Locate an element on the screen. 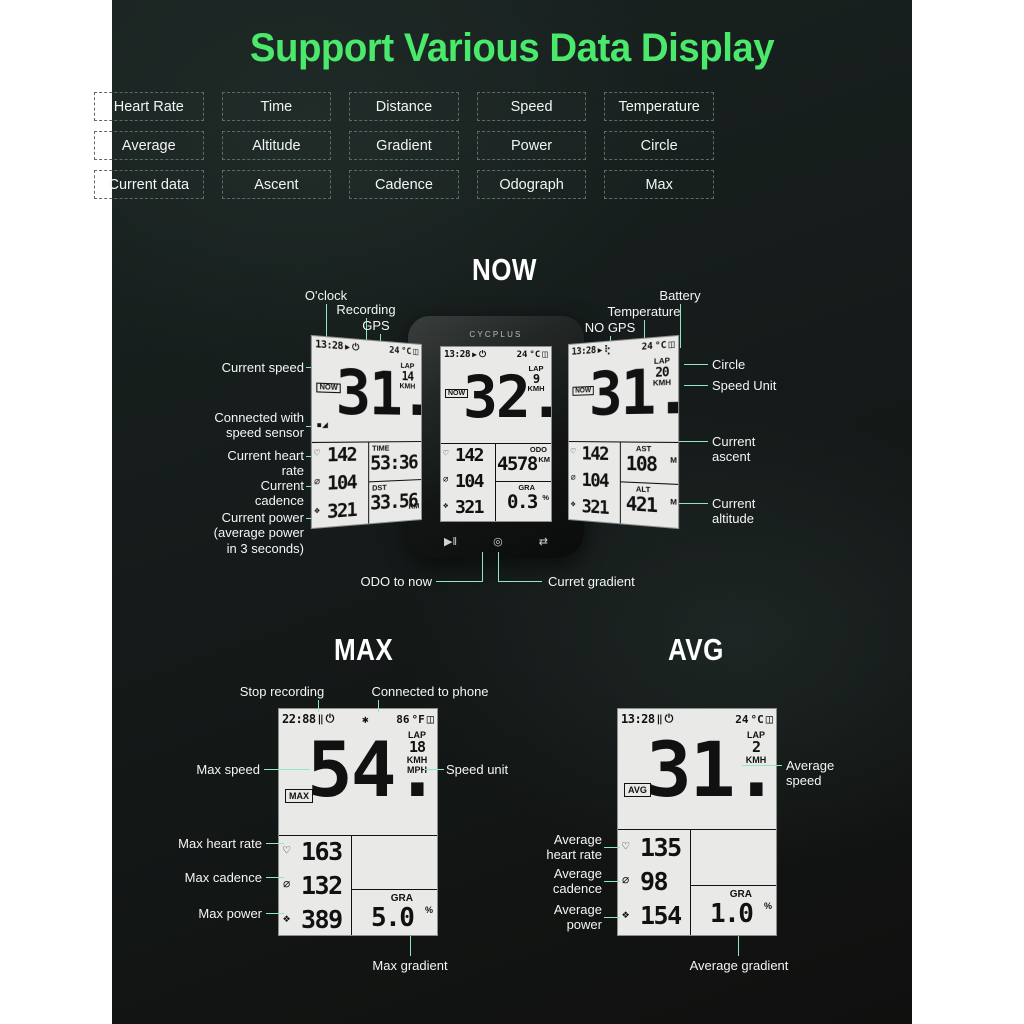 Image resolution: width=1024 pixels, height=1024 pixels. clock-value: 22:88 is located at coordinates (299, 719).